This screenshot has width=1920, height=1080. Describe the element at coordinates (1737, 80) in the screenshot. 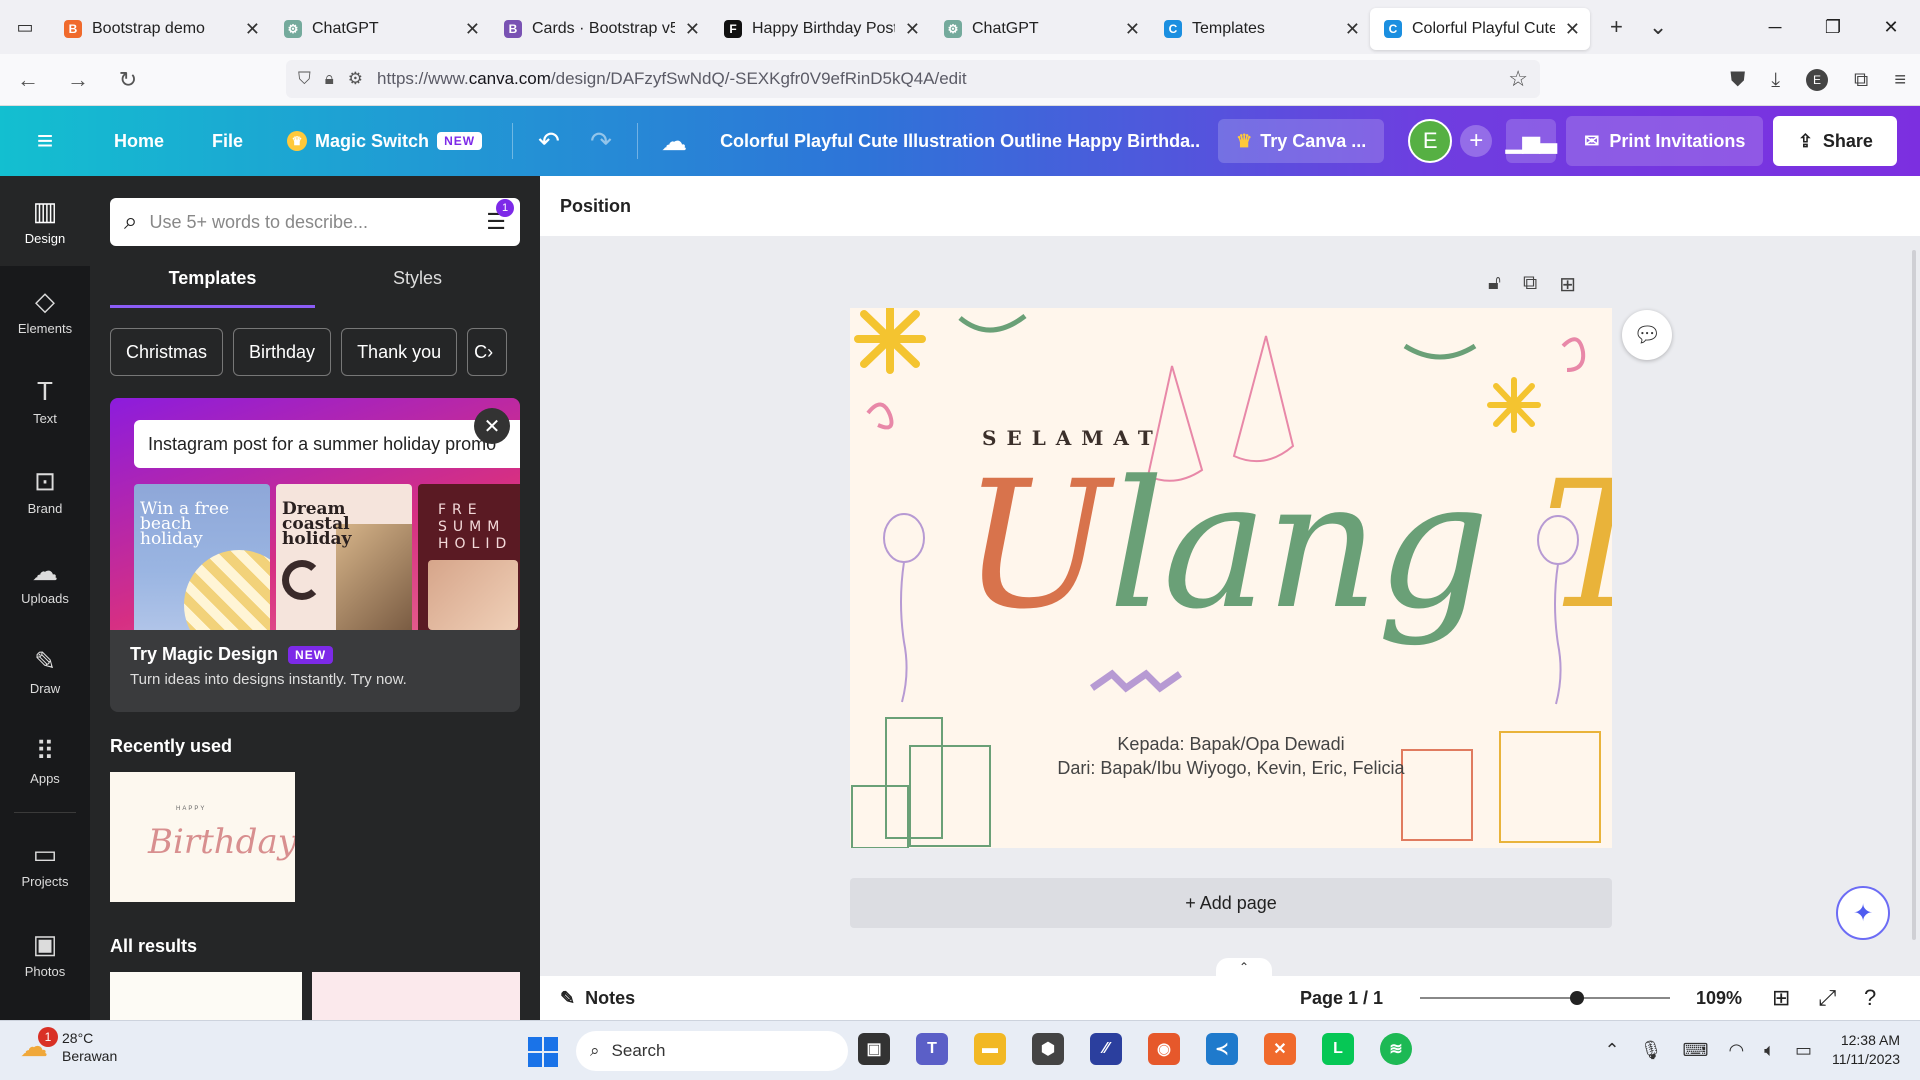

I see `pocket-icon: ⛊` at that location.